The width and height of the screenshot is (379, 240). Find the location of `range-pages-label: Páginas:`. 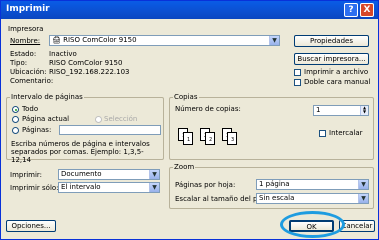

range-pages-label: Páginas: is located at coordinates (37, 130).